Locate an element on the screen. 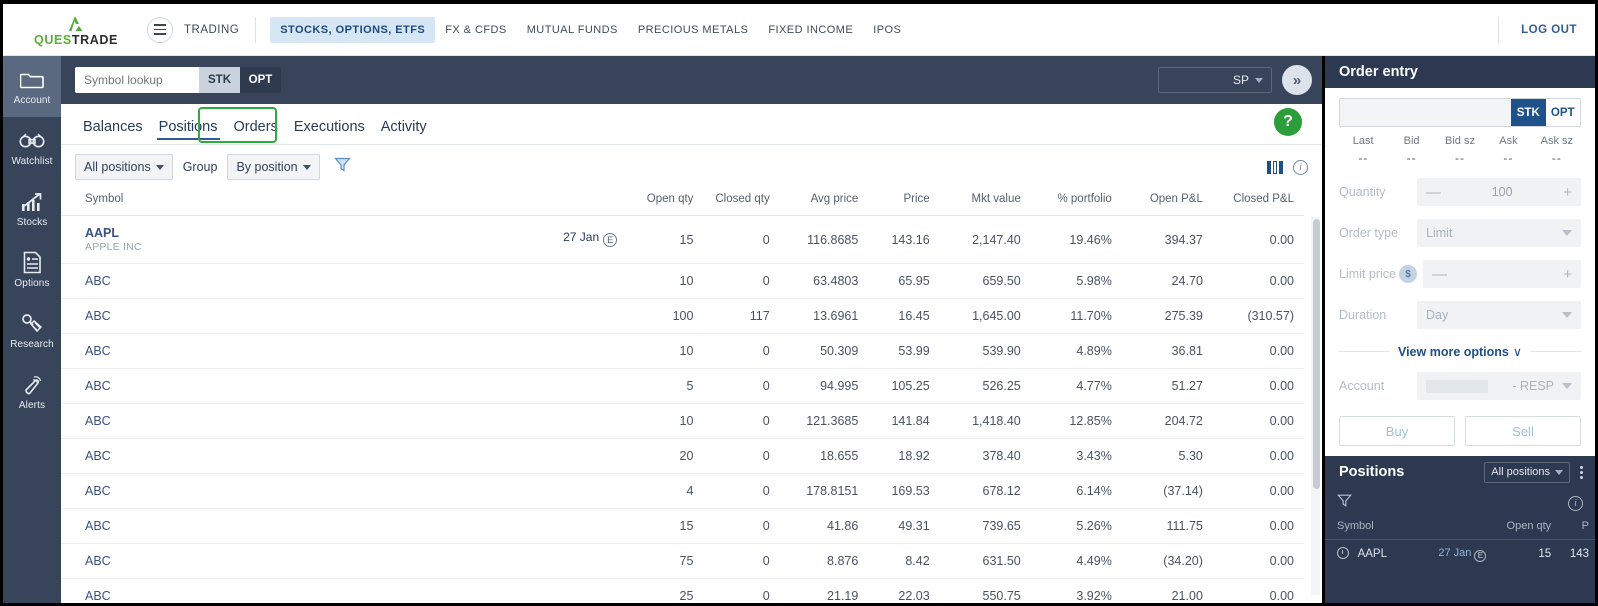  tab-positions: Positions is located at coordinates (188, 131).